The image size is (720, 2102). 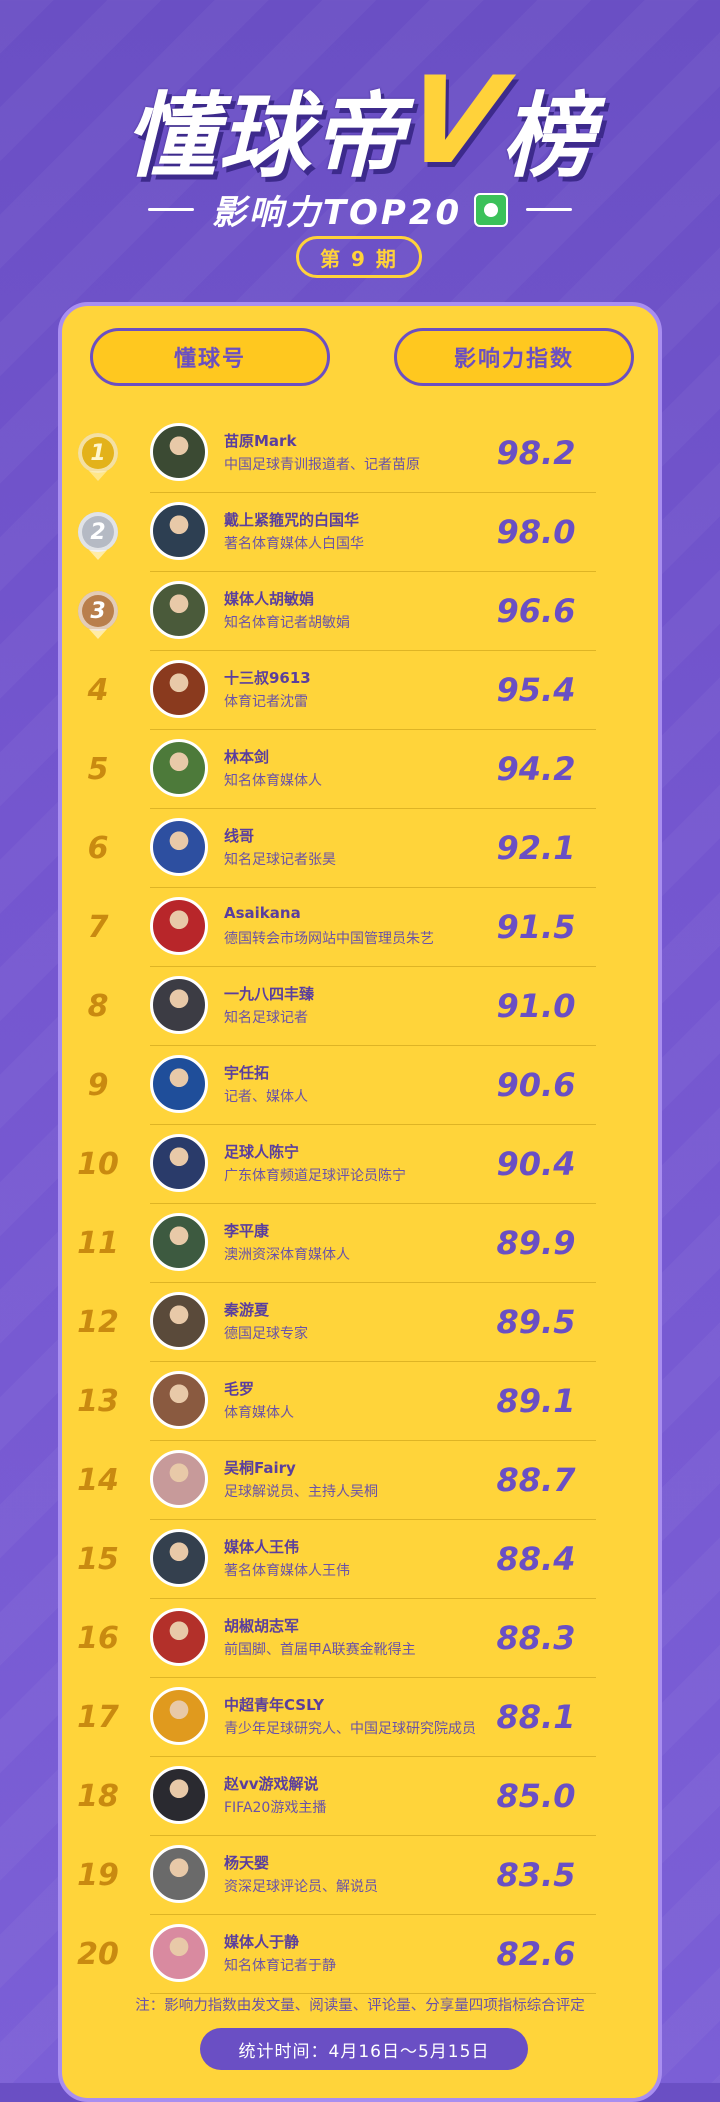 What do you see at coordinates (336, 1480) in the screenshot?
I see `ranking-row: 14 吴桐Fairy 足球解说员、主持人吴桐 88.7` at bounding box center [336, 1480].